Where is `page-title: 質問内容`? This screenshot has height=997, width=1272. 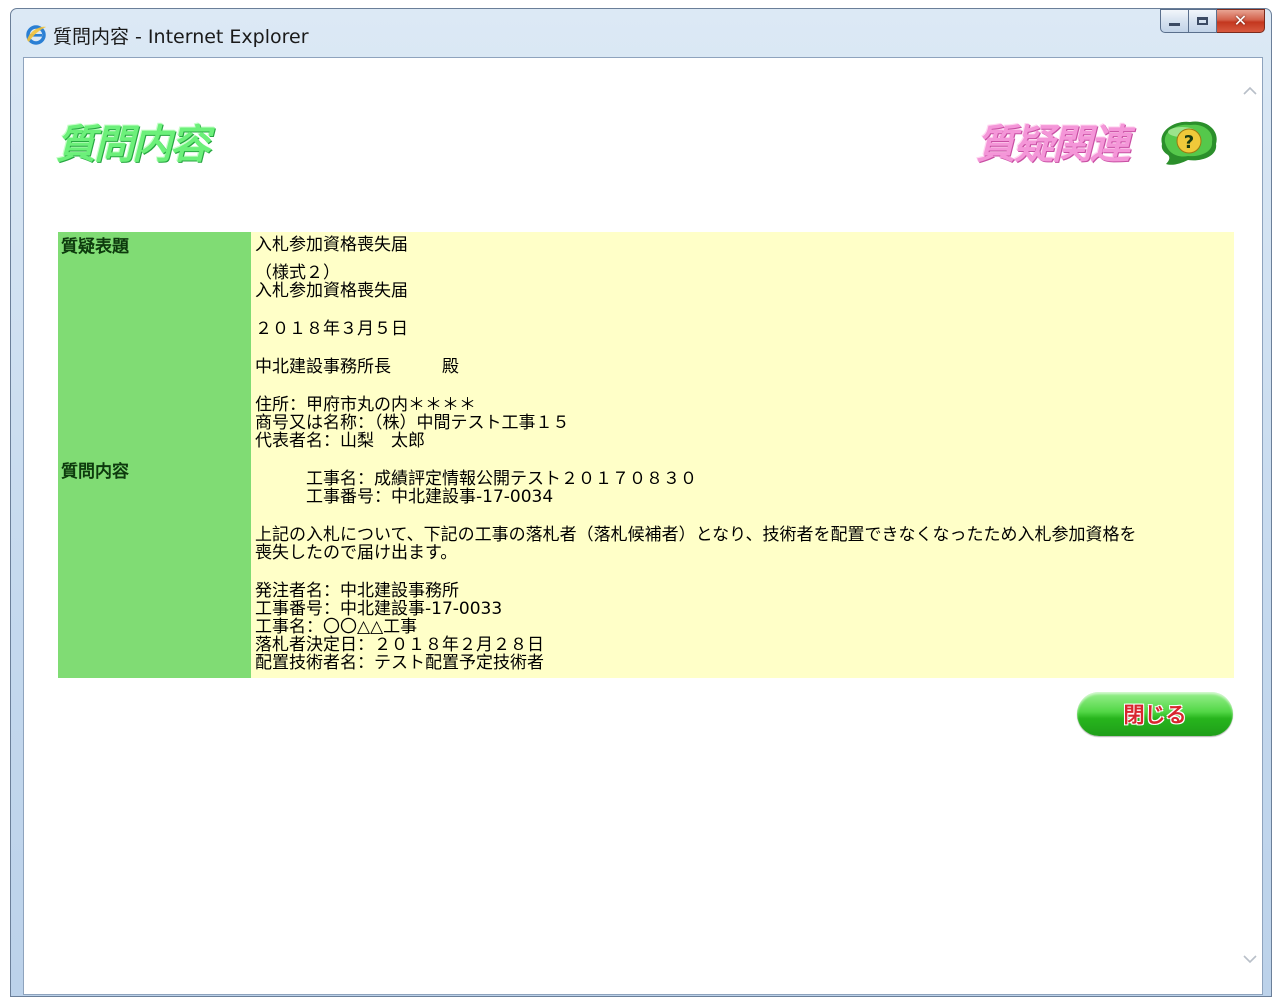 page-title: 質問内容 is located at coordinates (133, 144).